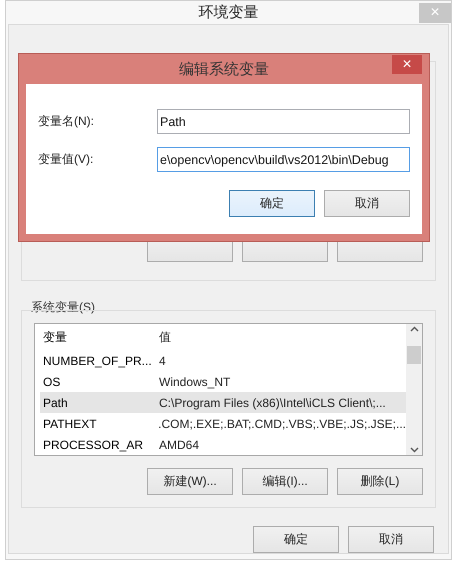 The width and height of the screenshot is (459, 562). What do you see at coordinates (195, 381) in the screenshot?
I see `variable-value: Windows_NT` at bounding box center [195, 381].